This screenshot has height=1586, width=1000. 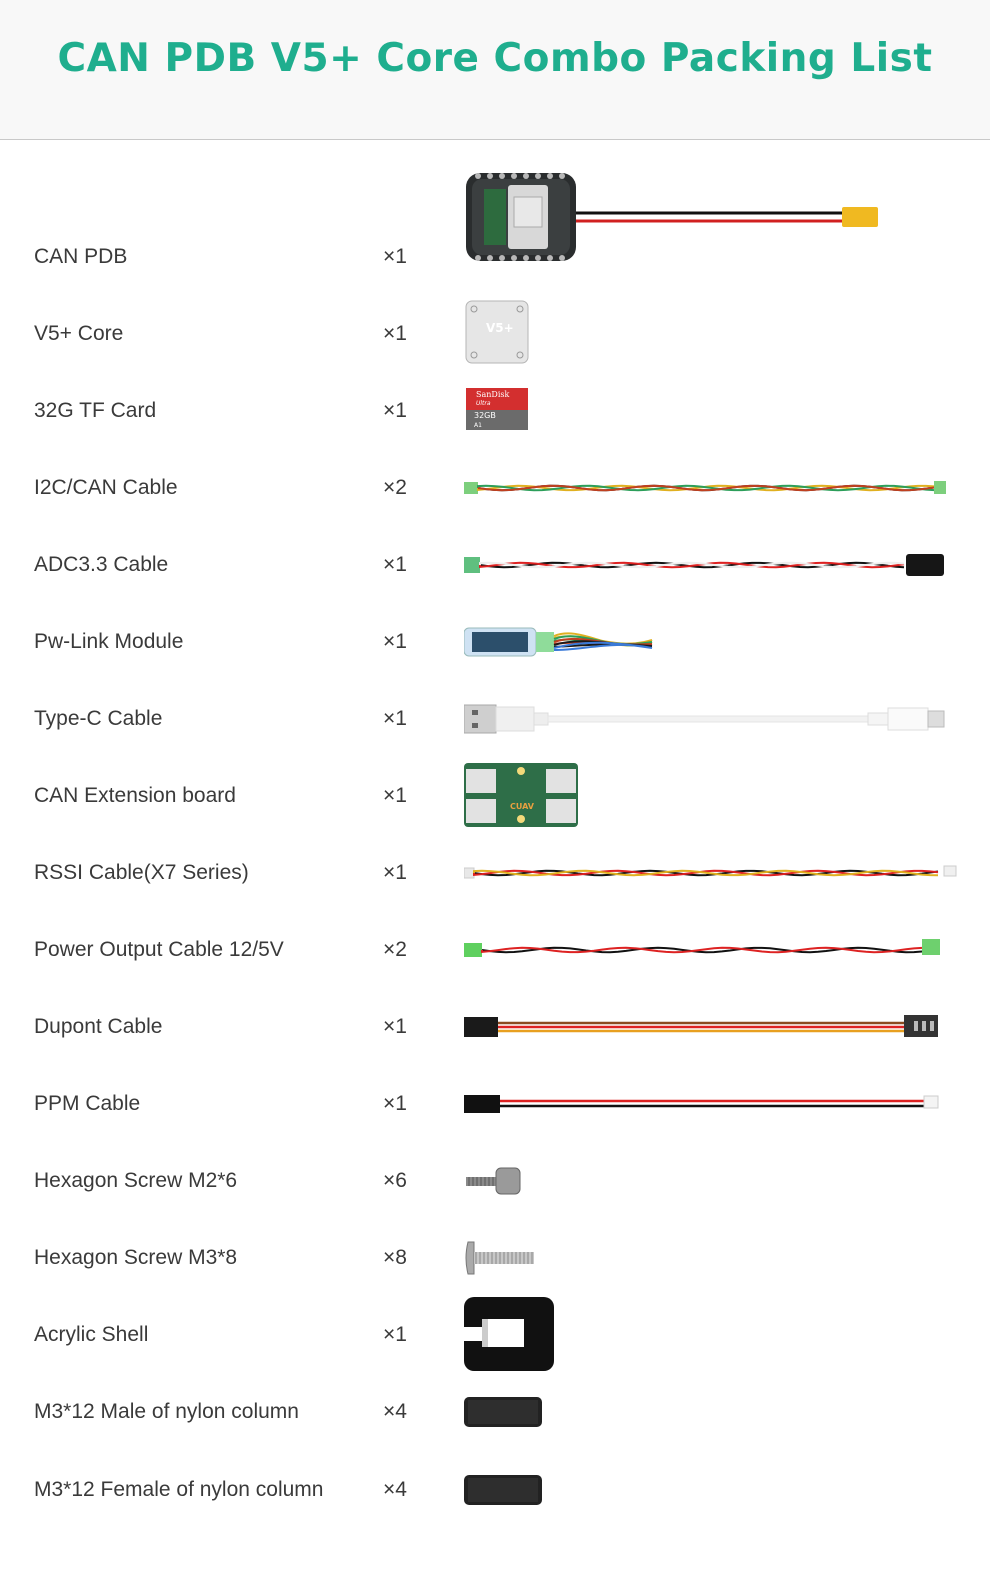 What do you see at coordinates (495, 58) in the screenshot?
I see `page-title: CAN PDB V5+ Core Combo Packing List` at bounding box center [495, 58].